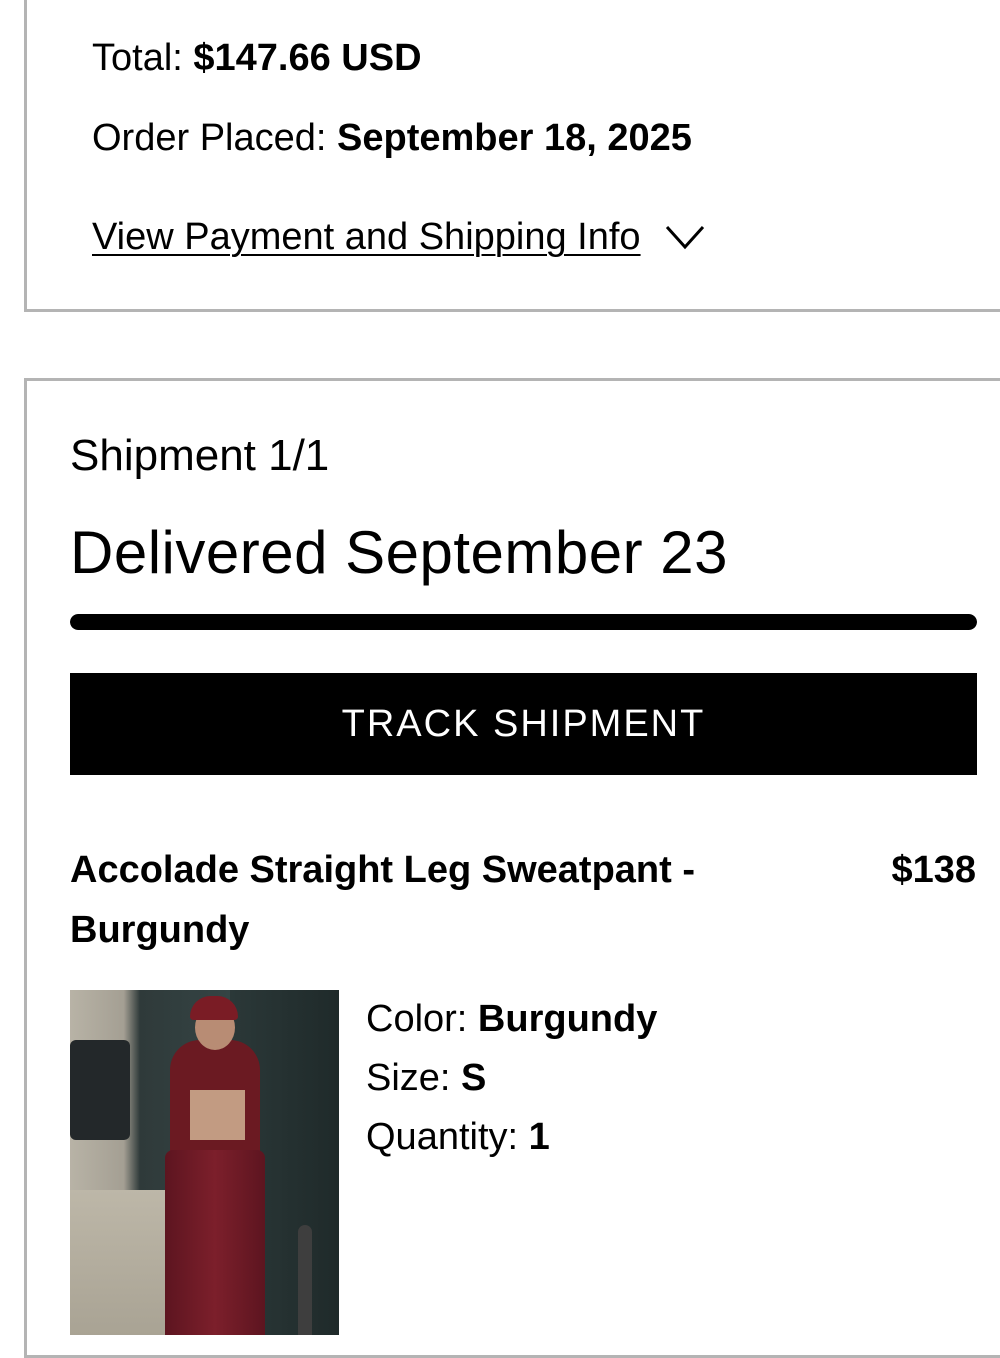 This screenshot has width=1000, height=1358. Describe the element at coordinates (200, 455) in the screenshot. I see `shipment-count: Shipment 1/1` at that location.